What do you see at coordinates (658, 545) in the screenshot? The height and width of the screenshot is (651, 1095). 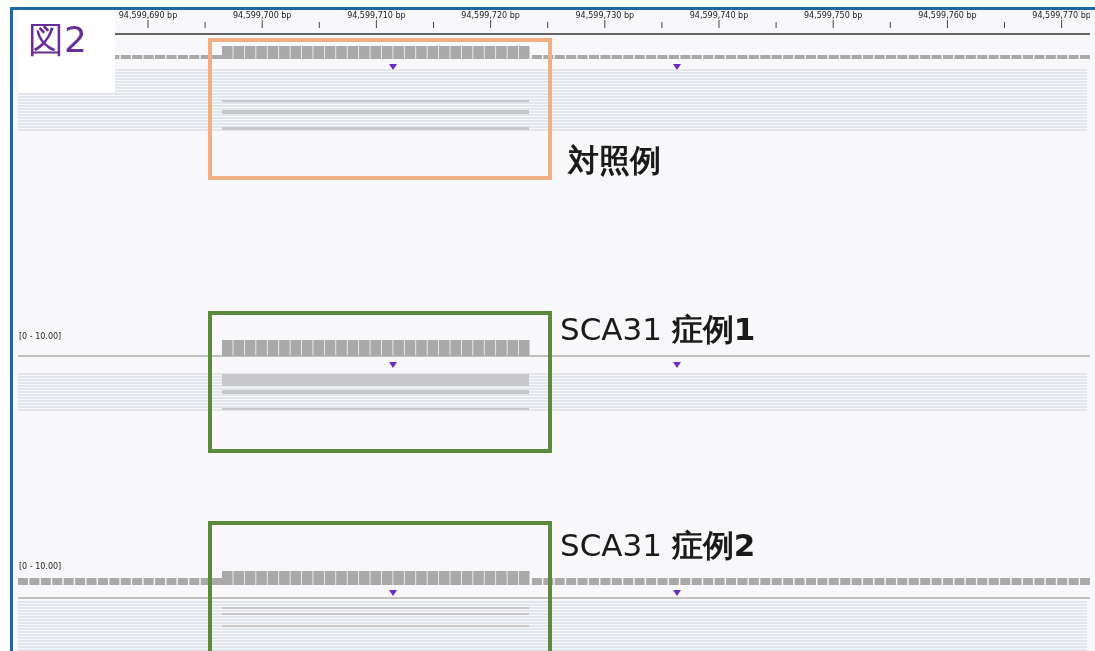 I see `annotation-label: SCA31 症例2` at bounding box center [658, 545].